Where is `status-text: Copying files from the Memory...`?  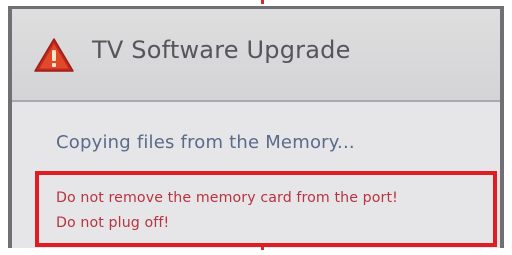
status-text: Copying files from the Memory... is located at coordinates (205, 142).